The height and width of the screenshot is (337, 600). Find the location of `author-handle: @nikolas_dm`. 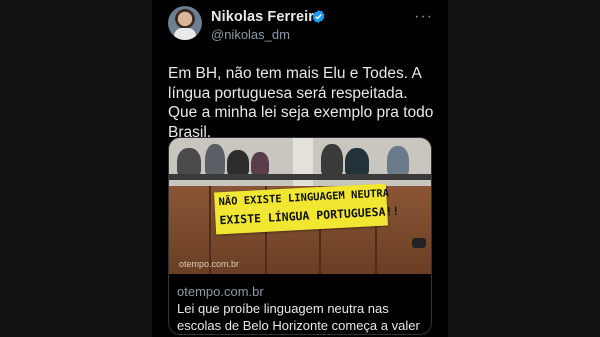

author-handle: @nikolas_dm is located at coordinates (250, 34).